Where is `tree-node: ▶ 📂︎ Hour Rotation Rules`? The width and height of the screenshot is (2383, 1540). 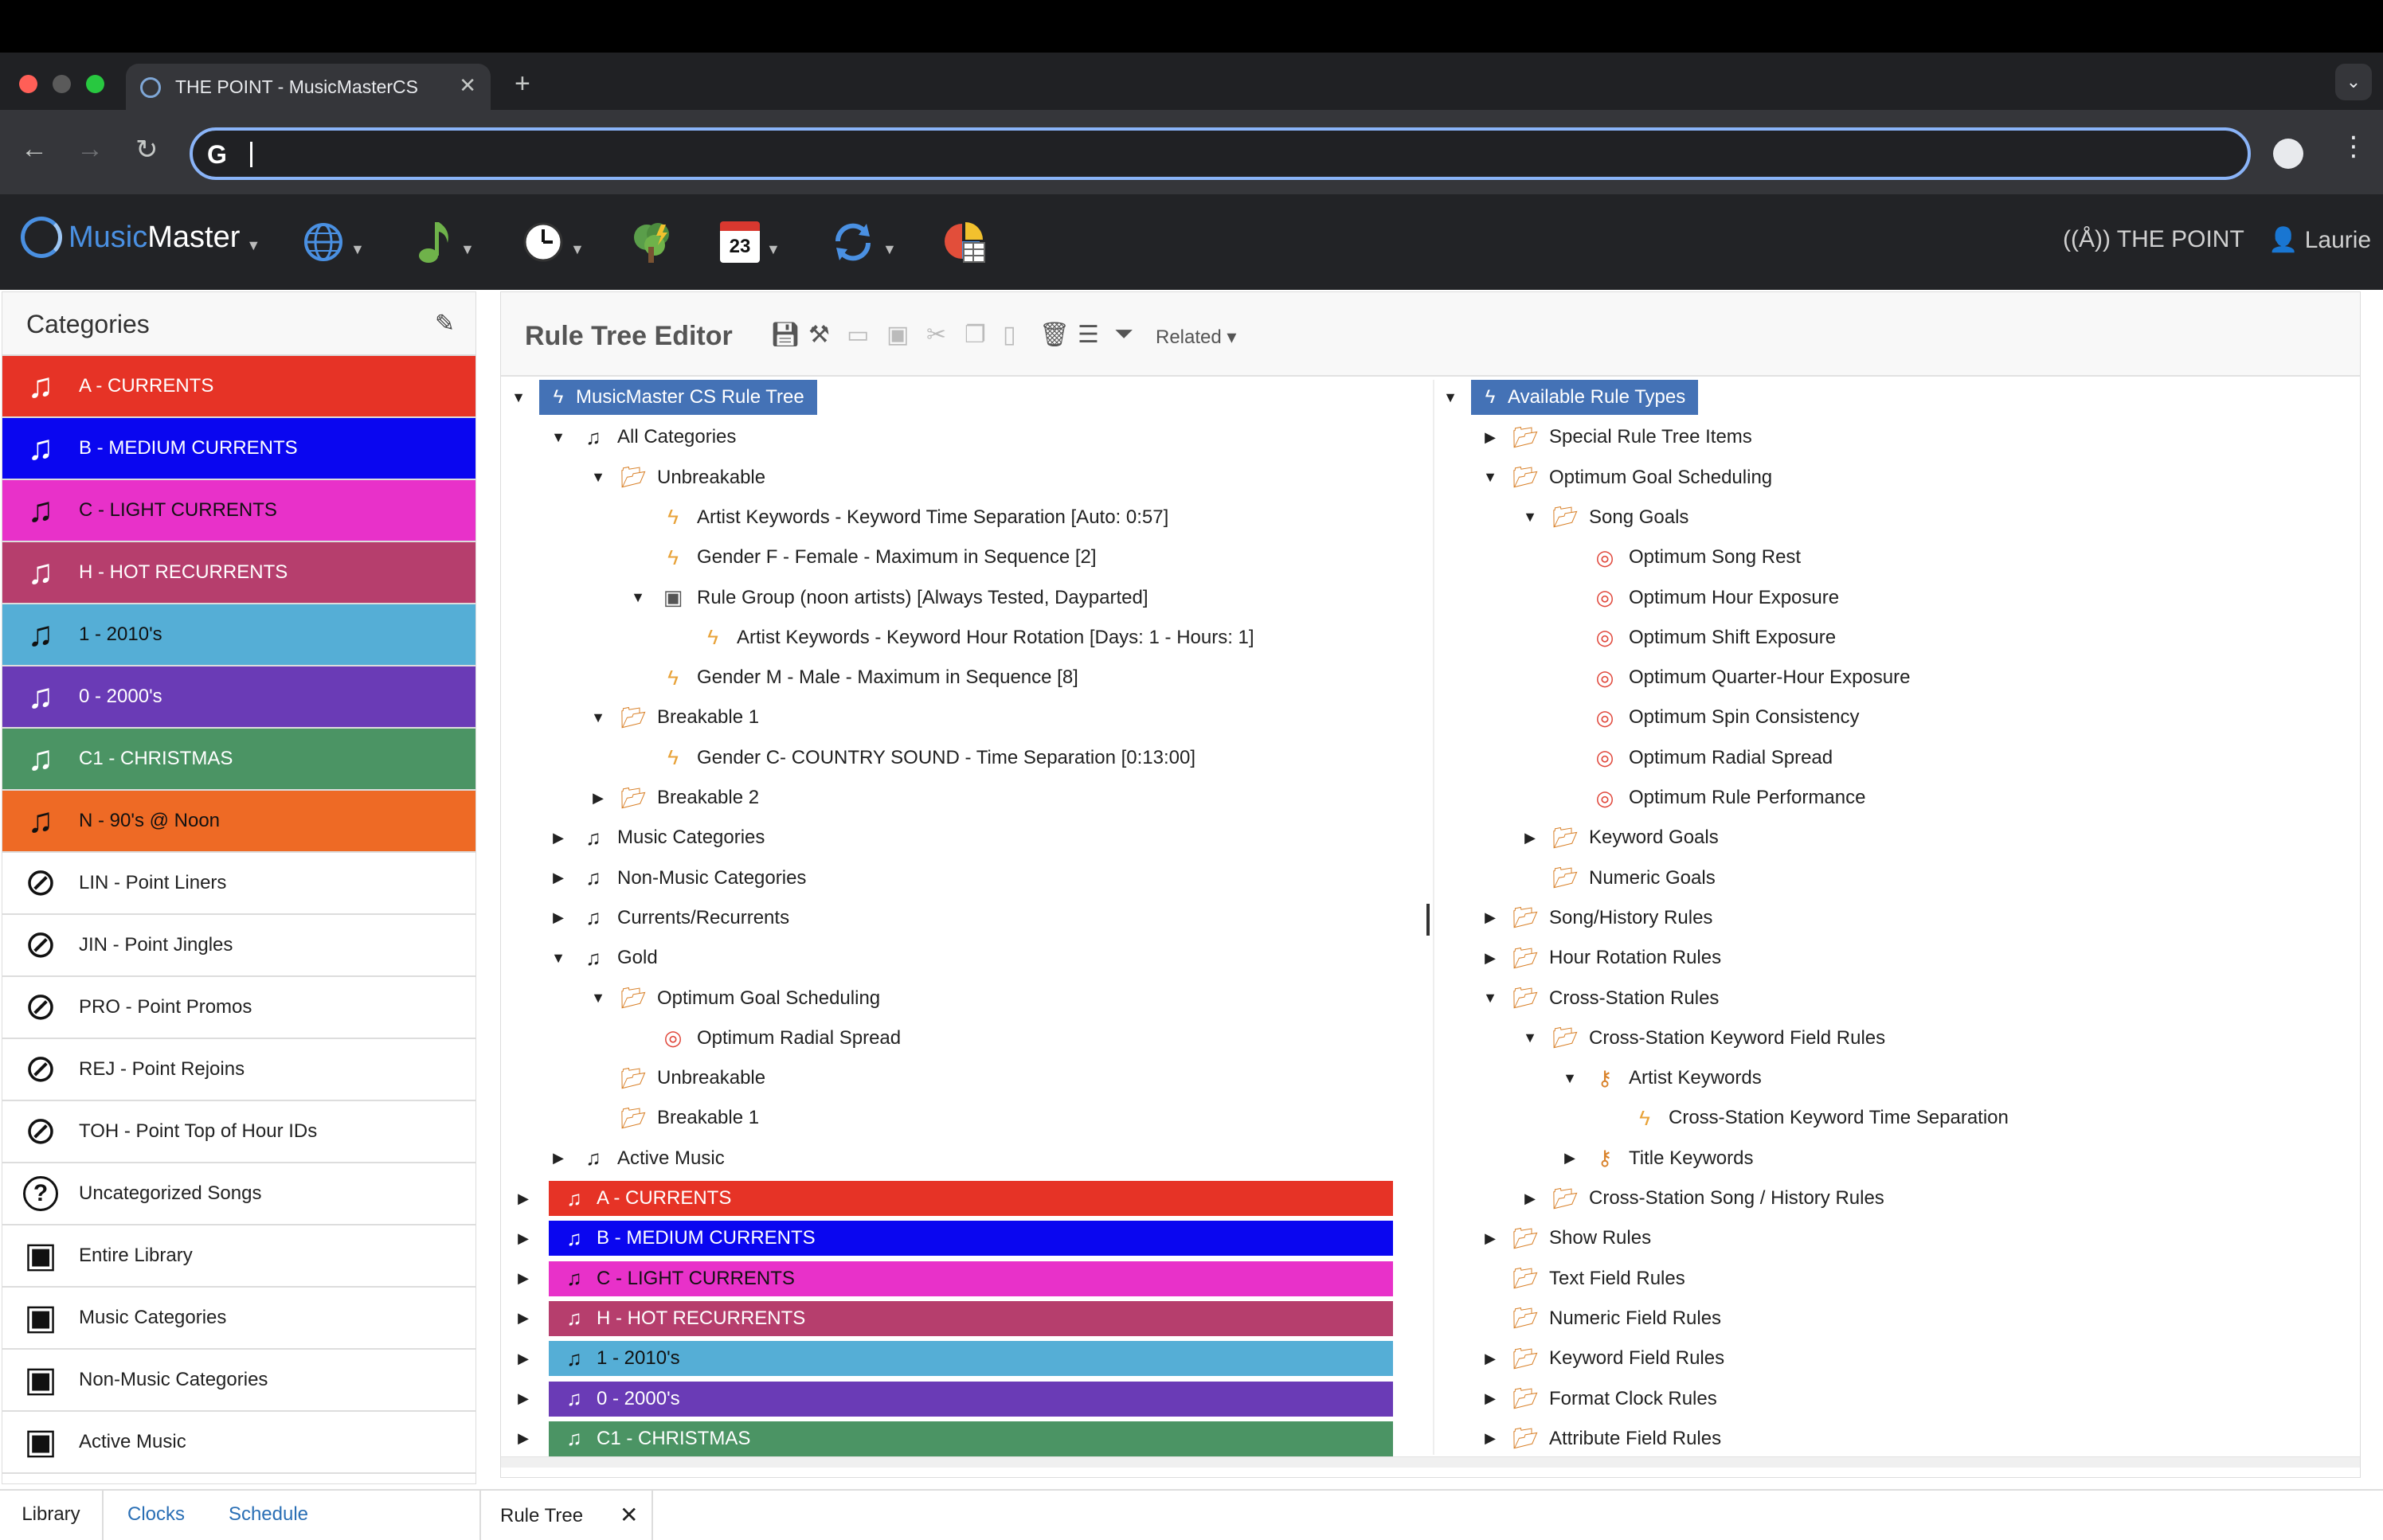
tree-node: ▶ 📂︎ Hour Rotation Rules is located at coordinates (1601, 957).